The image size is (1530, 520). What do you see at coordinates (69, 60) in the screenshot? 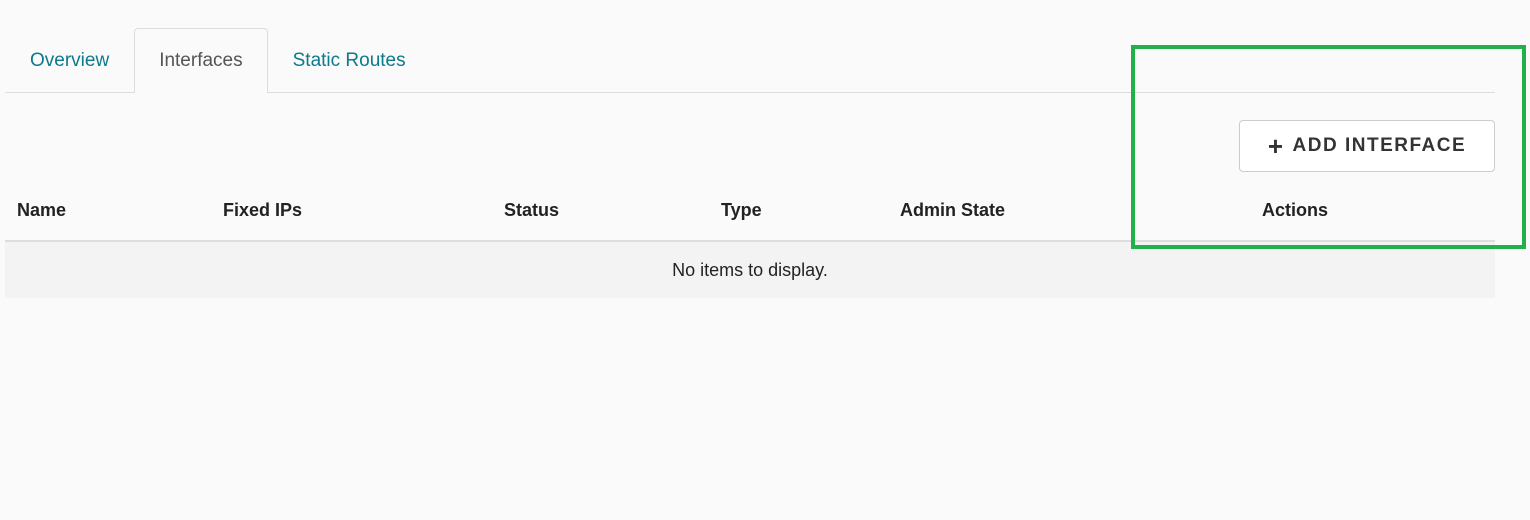
I see `tab-overview: Overview` at bounding box center [69, 60].